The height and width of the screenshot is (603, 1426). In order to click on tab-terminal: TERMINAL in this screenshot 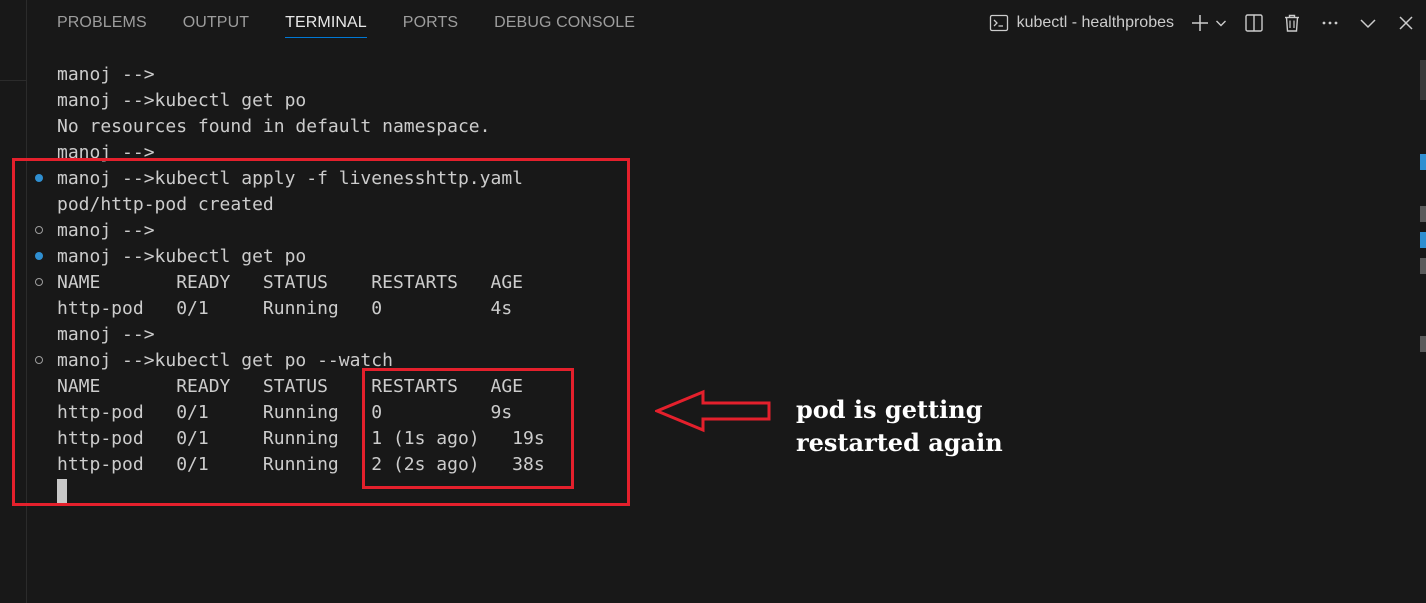, I will do `click(326, 23)`.